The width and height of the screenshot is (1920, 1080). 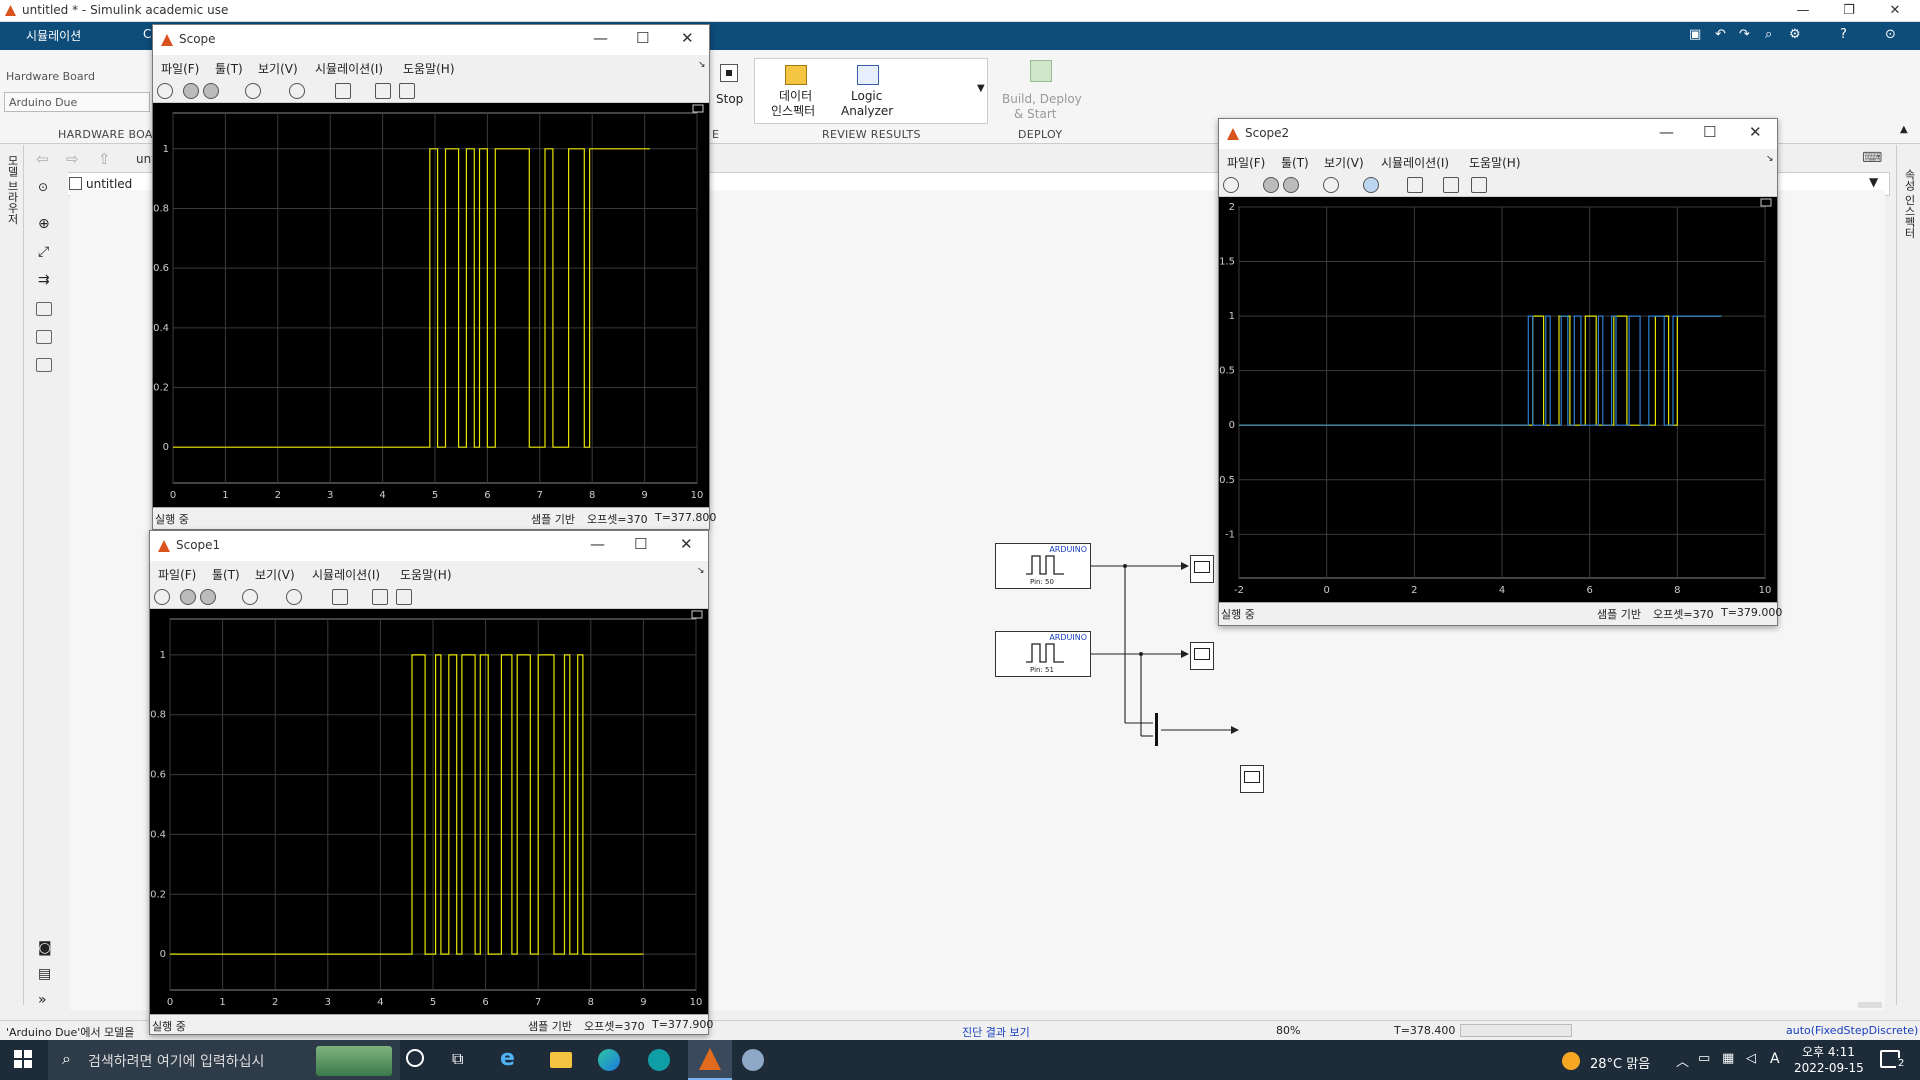 I want to click on scope-plot-area: 0 1 2 3 4 5 6 7 8 9 10 0 0.2 0.4 0.6 0.8 1, so click(x=431, y=305).